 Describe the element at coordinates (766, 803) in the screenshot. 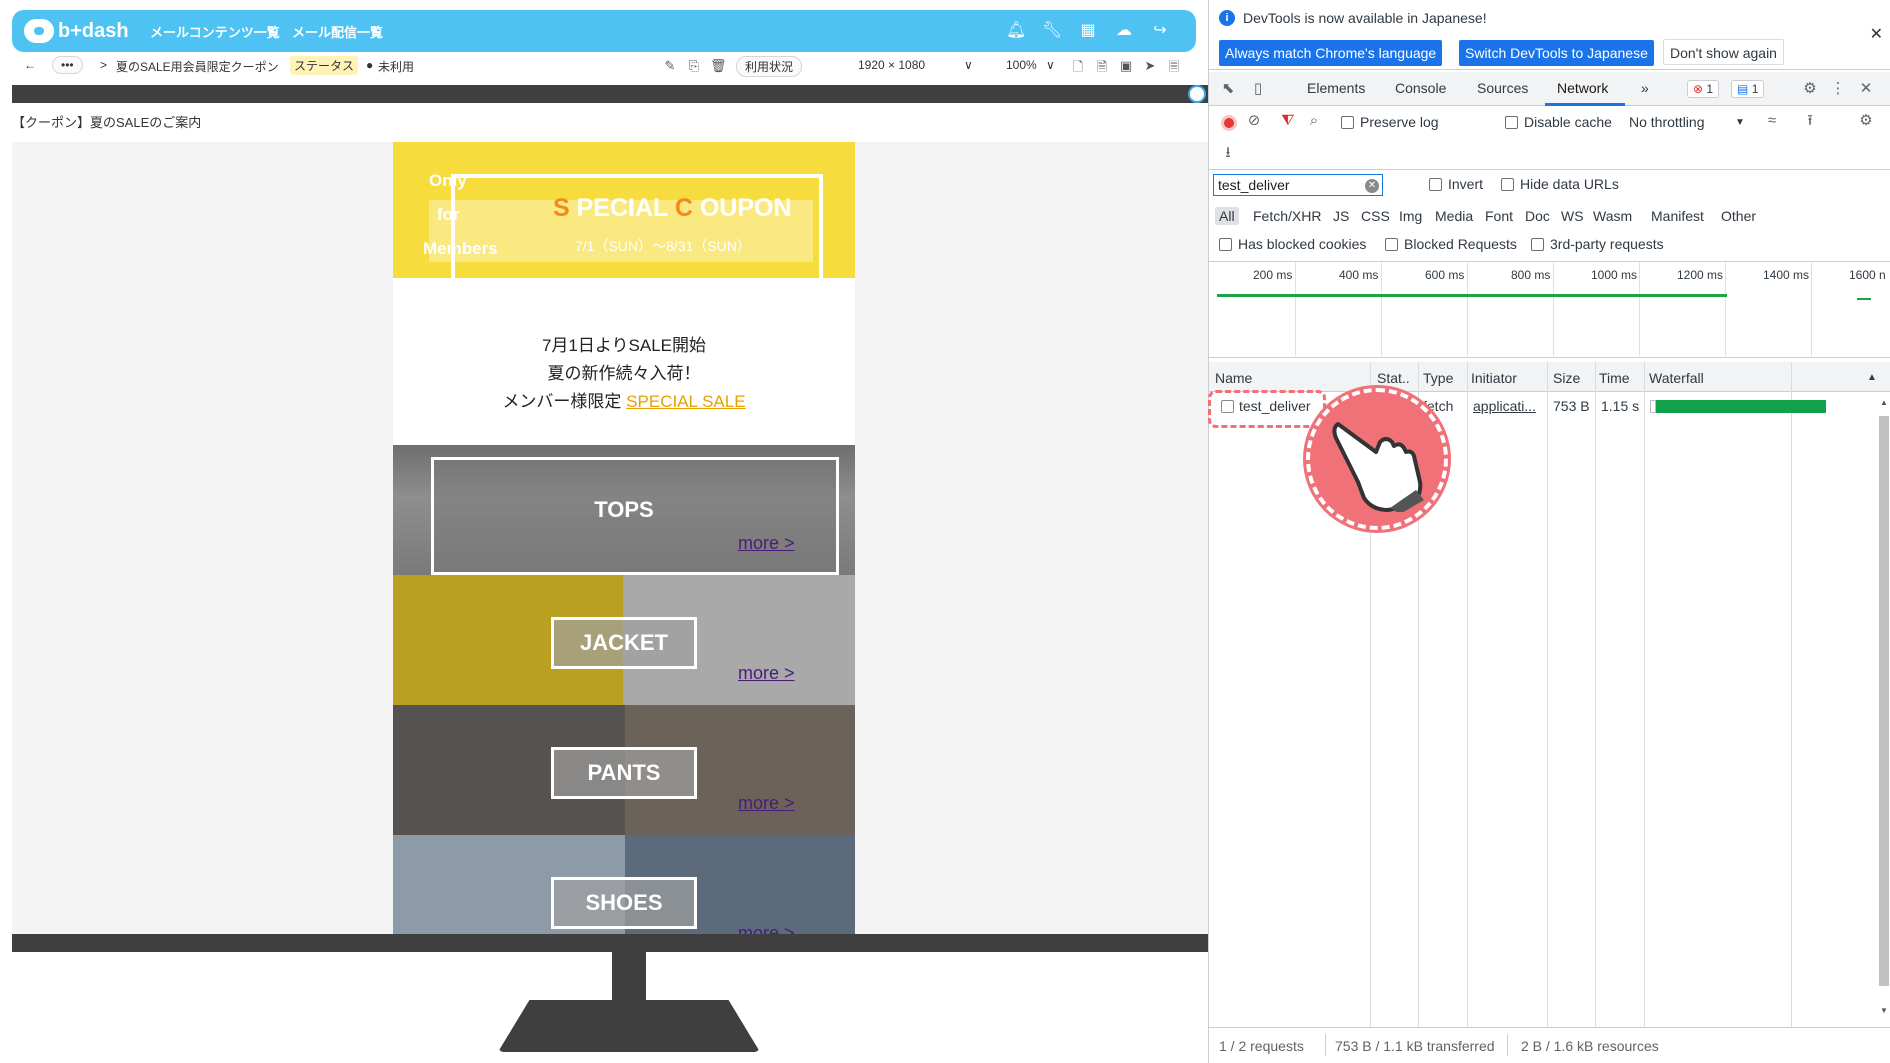

I see `pants-more-link: more >` at that location.